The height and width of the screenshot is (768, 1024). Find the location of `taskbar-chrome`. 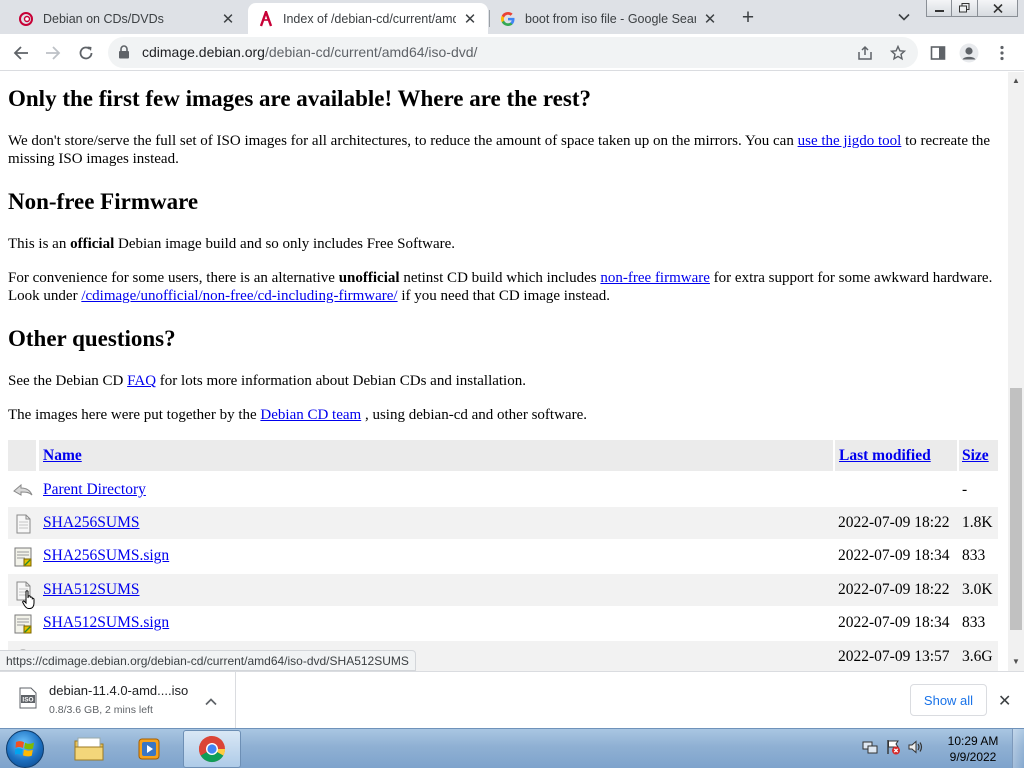

taskbar-chrome is located at coordinates (212, 749).